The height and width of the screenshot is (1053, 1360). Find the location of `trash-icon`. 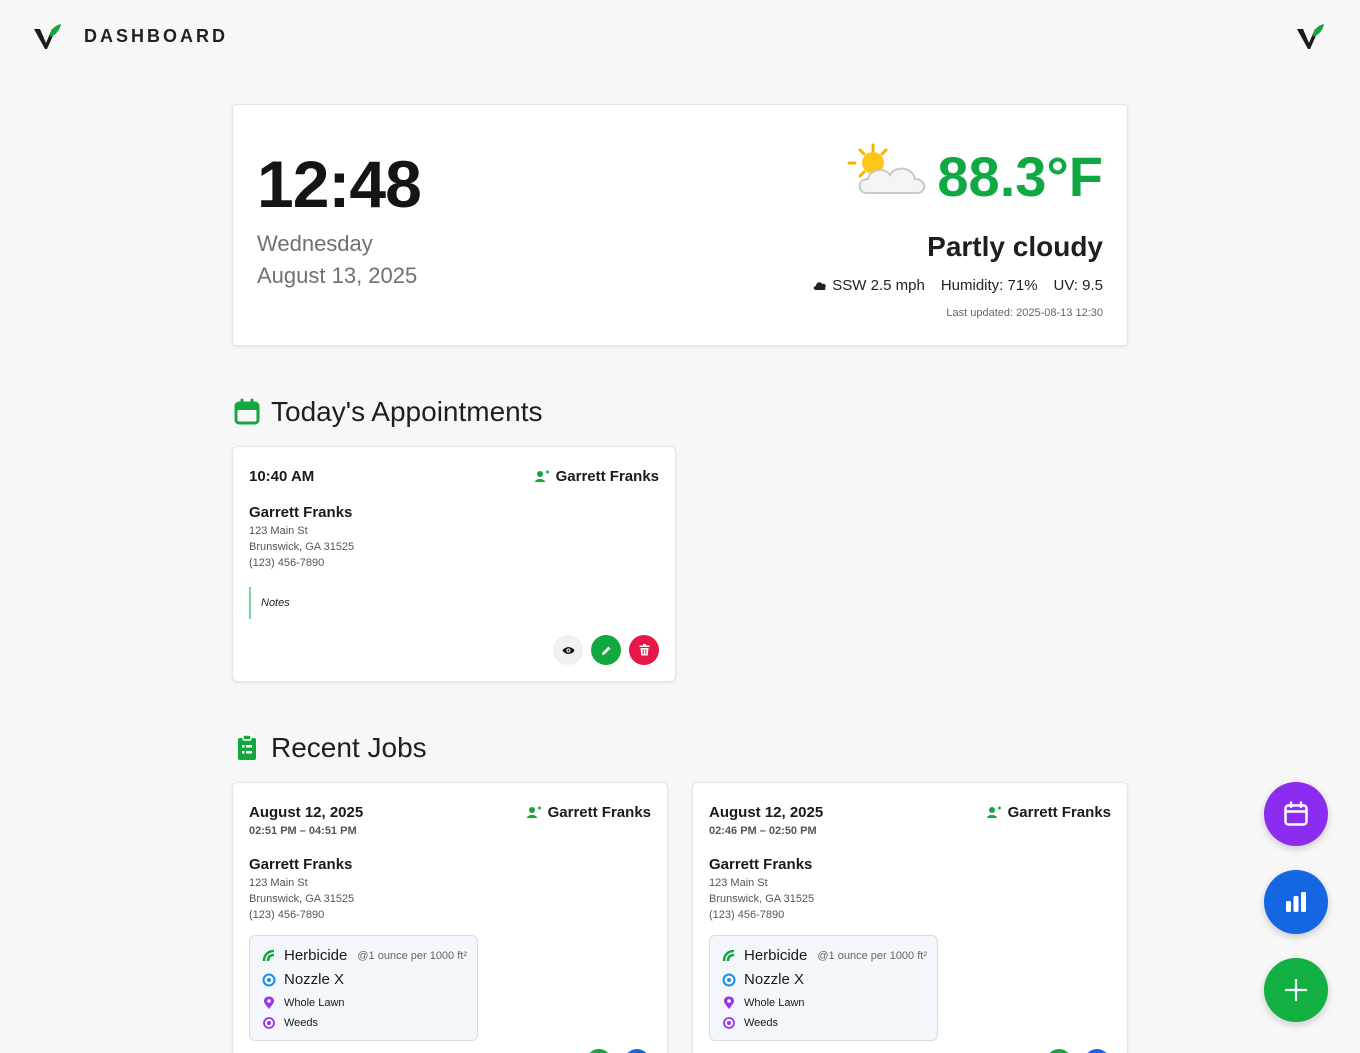

trash-icon is located at coordinates (644, 650).